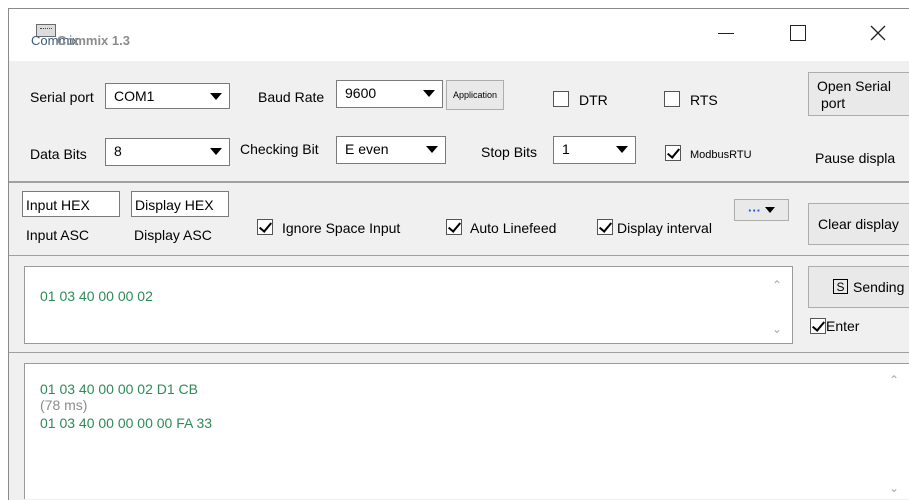  I want to click on stop-bits-label: Stop Bits, so click(509, 152).